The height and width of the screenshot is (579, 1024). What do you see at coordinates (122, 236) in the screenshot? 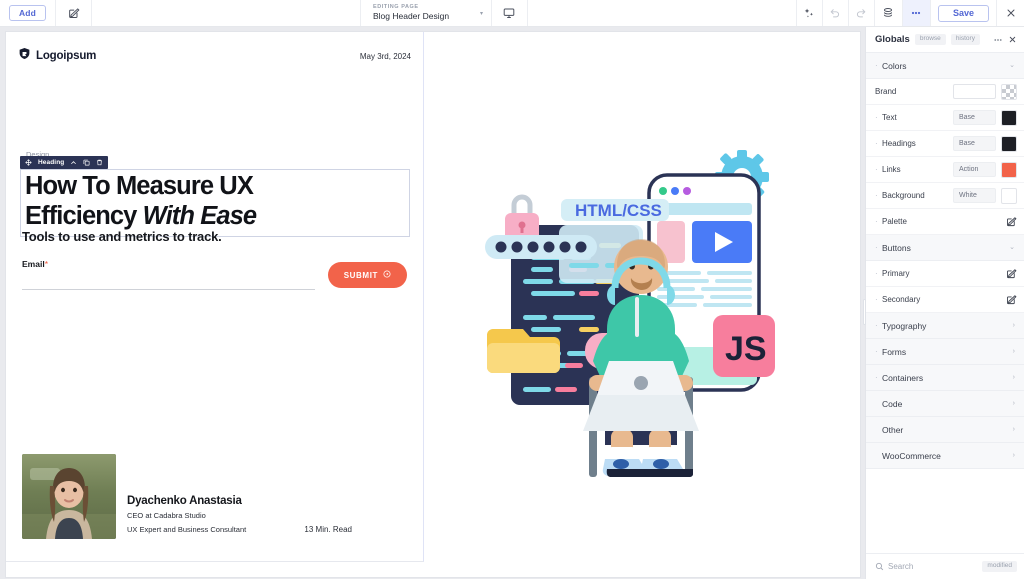
I see `subheadline-text: Tools to use and metrics to track.` at bounding box center [122, 236].